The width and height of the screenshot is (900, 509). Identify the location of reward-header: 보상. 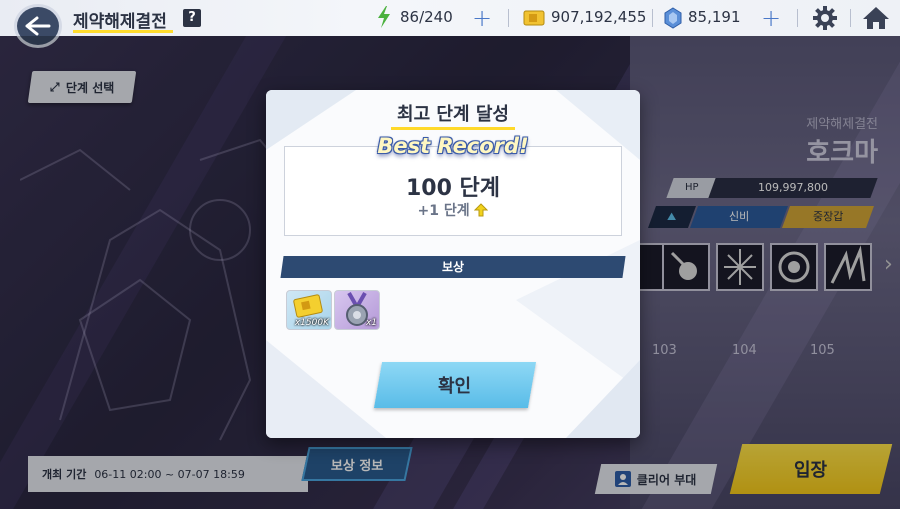
(453, 267).